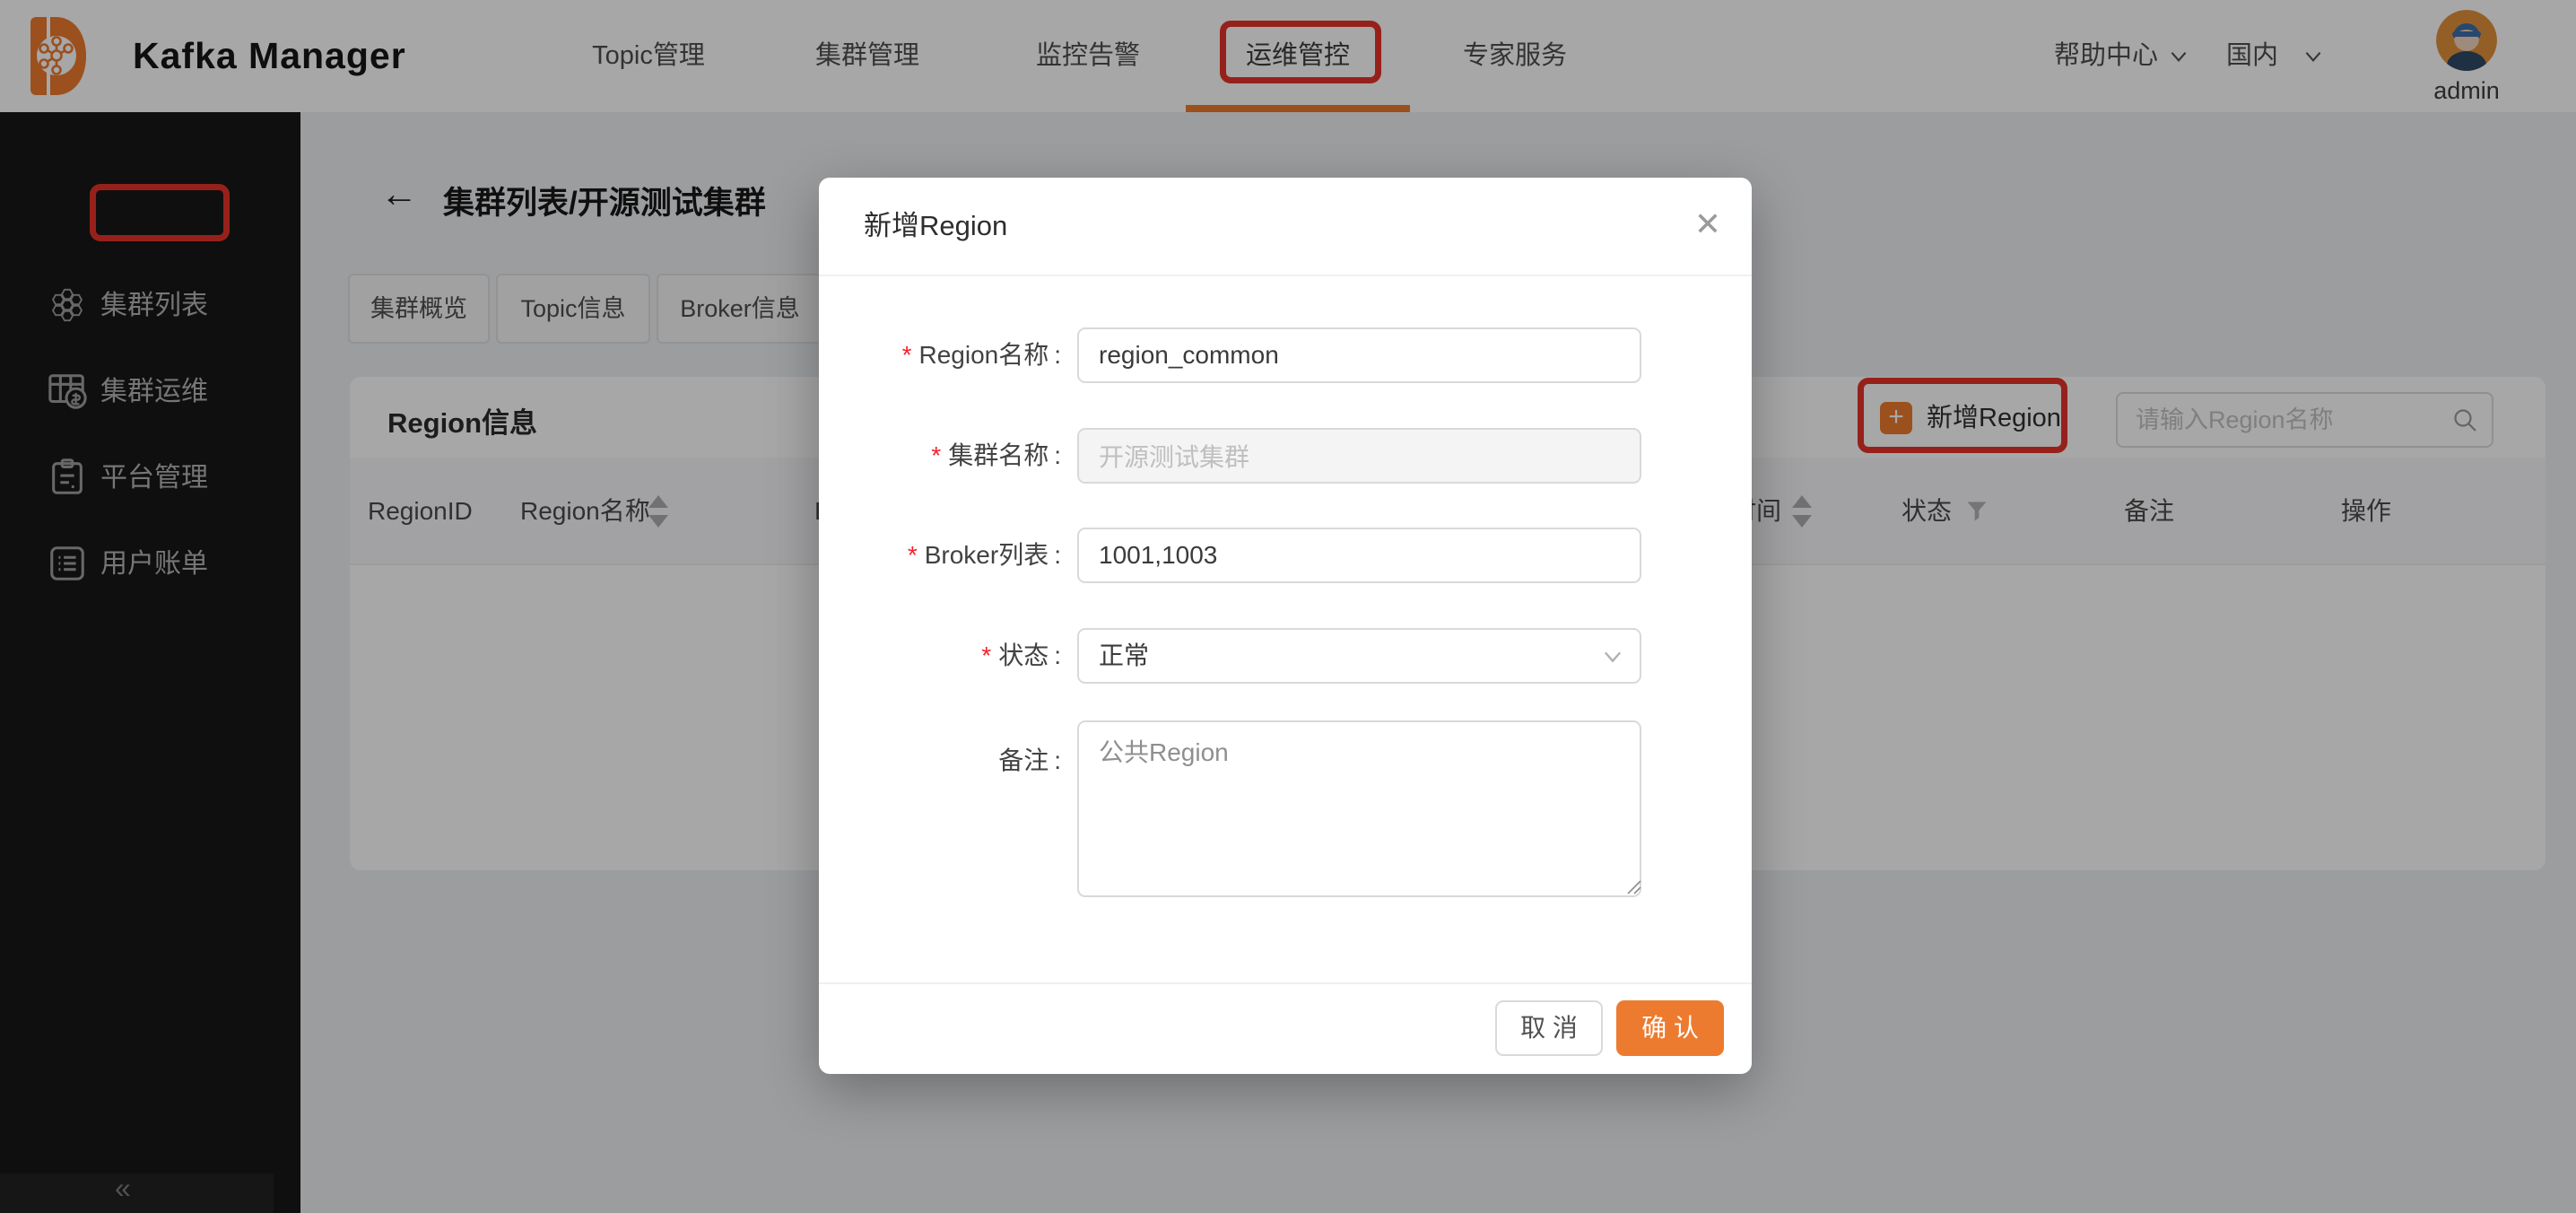 The height and width of the screenshot is (1213, 2576). I want to click on field-label-status: * 状态:, so click(1021, 655).